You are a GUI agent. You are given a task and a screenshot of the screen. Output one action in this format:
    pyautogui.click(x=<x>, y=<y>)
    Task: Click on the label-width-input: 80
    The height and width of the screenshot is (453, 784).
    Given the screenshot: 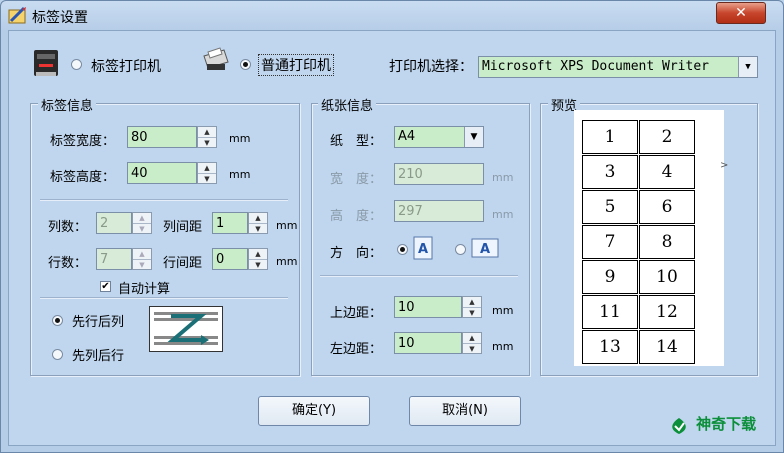 What is the action you would take?
    pyautogui.click(x=162, y=137)
    